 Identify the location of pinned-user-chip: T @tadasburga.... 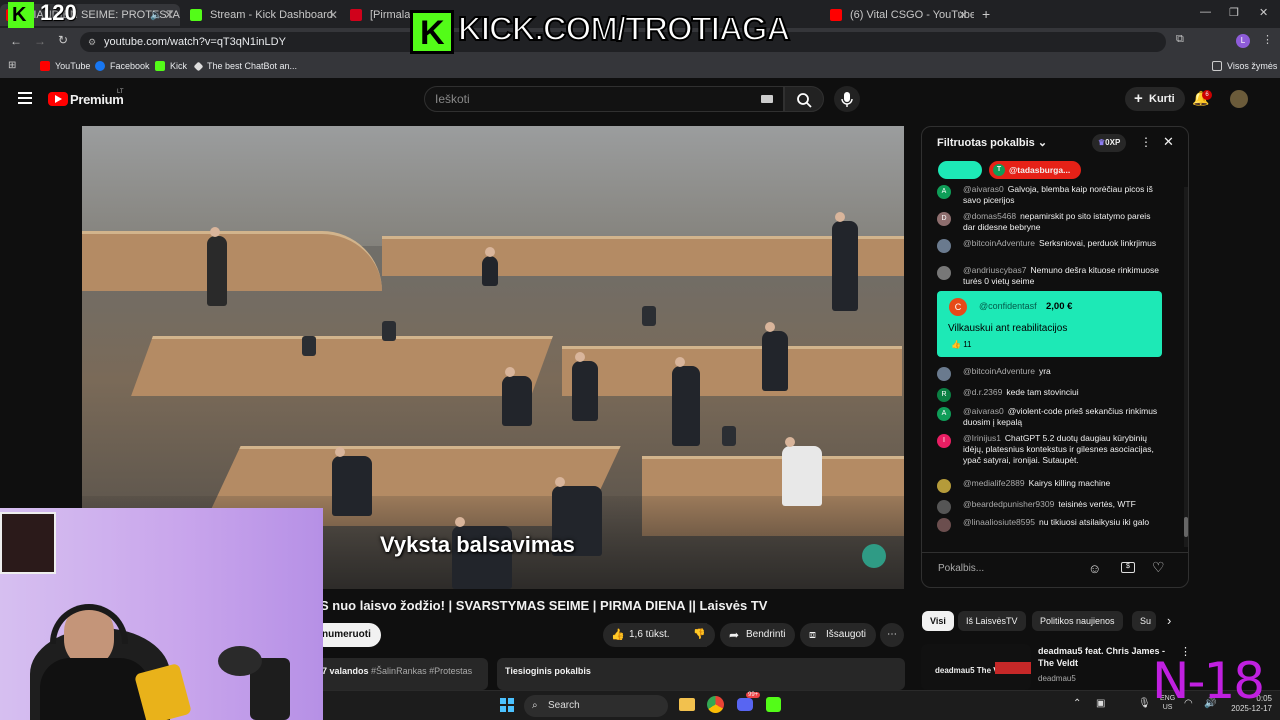
(1035, 170).